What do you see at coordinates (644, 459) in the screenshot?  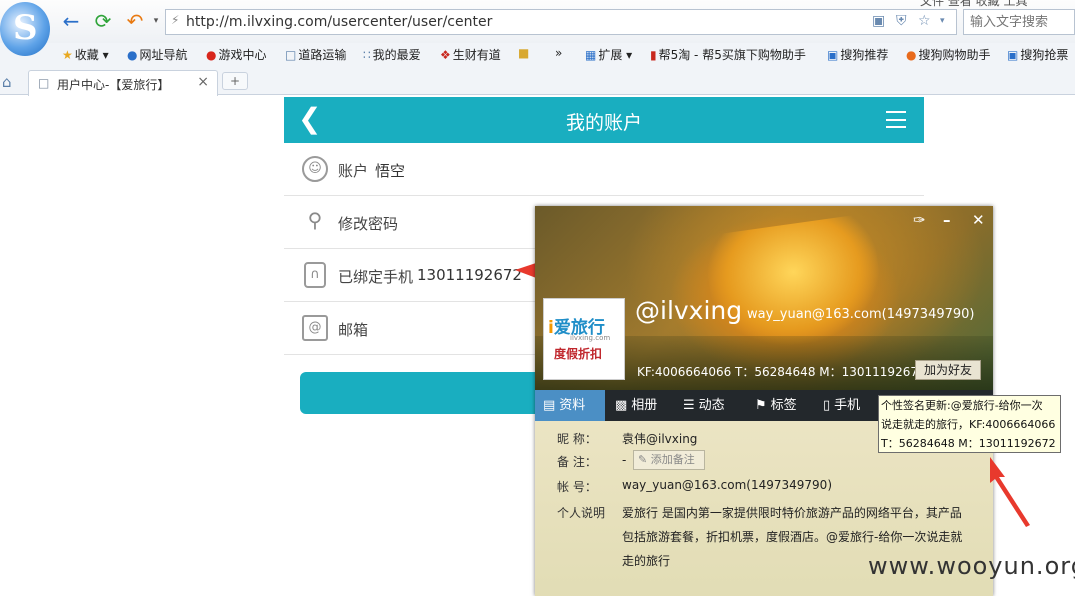 I see `note-icon: ✎` at bounding box center [644, 459].